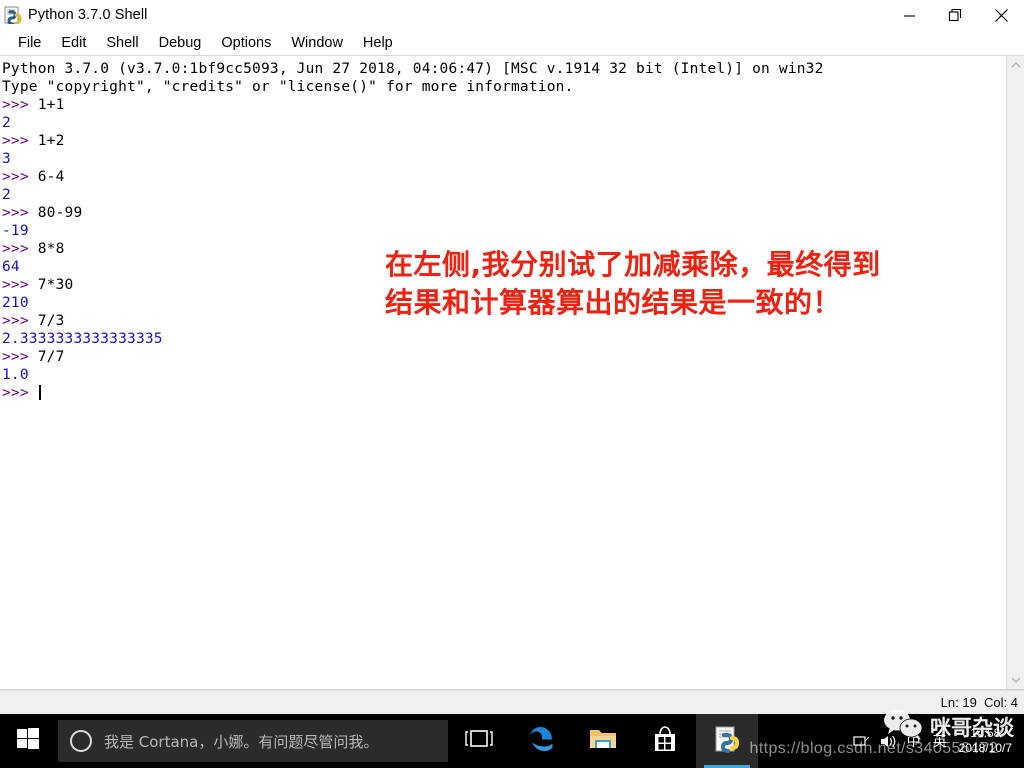 The image size is (1024, 768). I want to click on shell-output-text: -19, so click(15, 231).